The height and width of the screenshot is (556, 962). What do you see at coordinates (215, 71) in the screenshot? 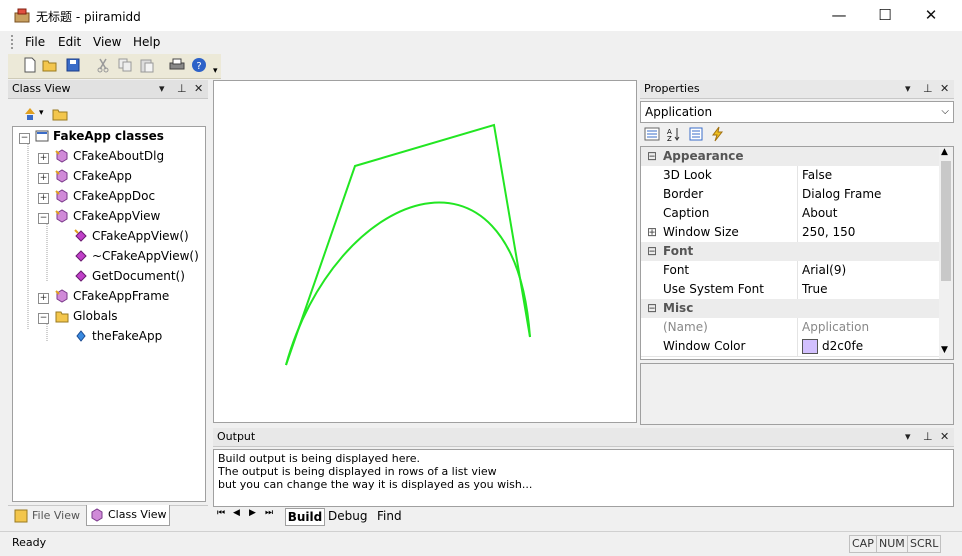
I see `toolbar-overflow-icon: ▾` at bounding box center [215, 71].